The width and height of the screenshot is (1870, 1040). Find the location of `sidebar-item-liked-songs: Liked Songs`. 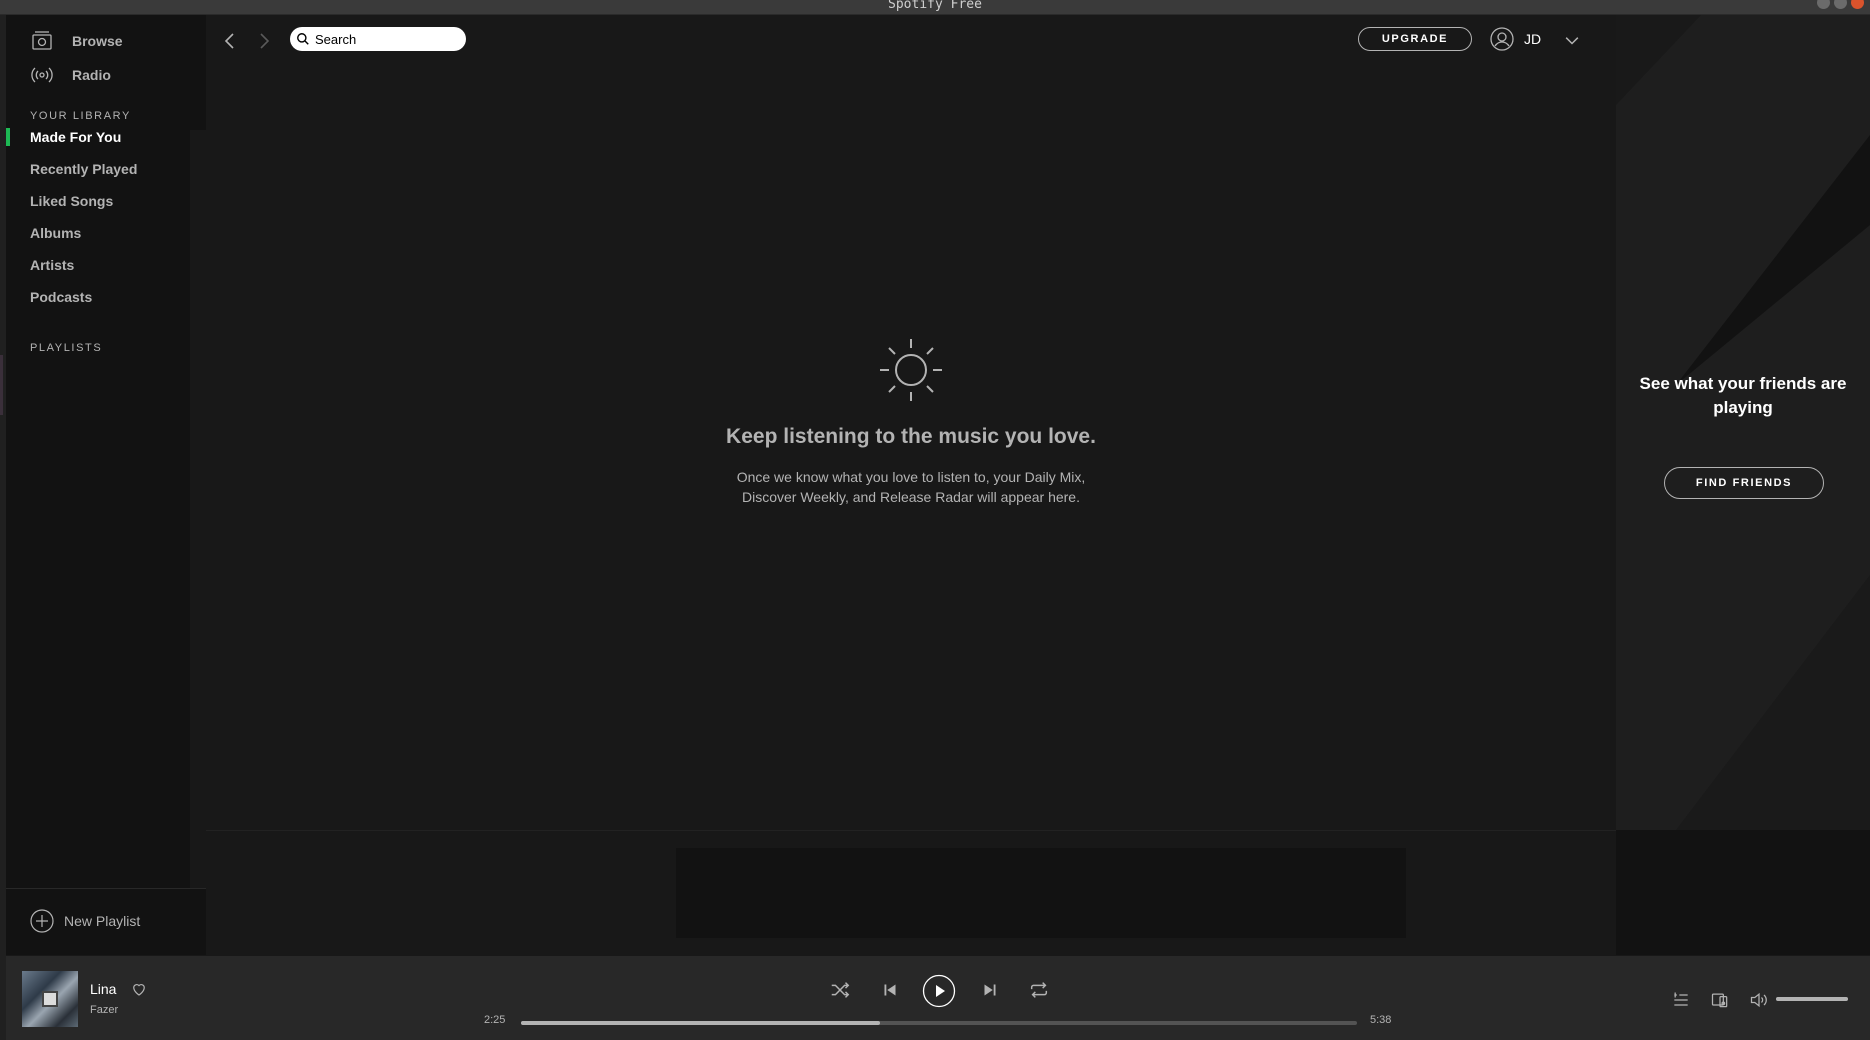

sidebar-item-liked-songs: Liked Songs is located at coordinates (71, 201).